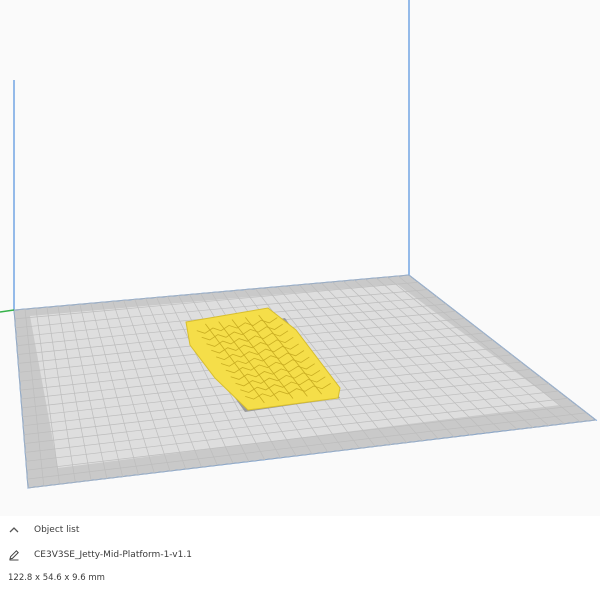  I want to click on object-dimensions-row: 122.8 x 54.6 x 9.6 mm, so click(56, 578).